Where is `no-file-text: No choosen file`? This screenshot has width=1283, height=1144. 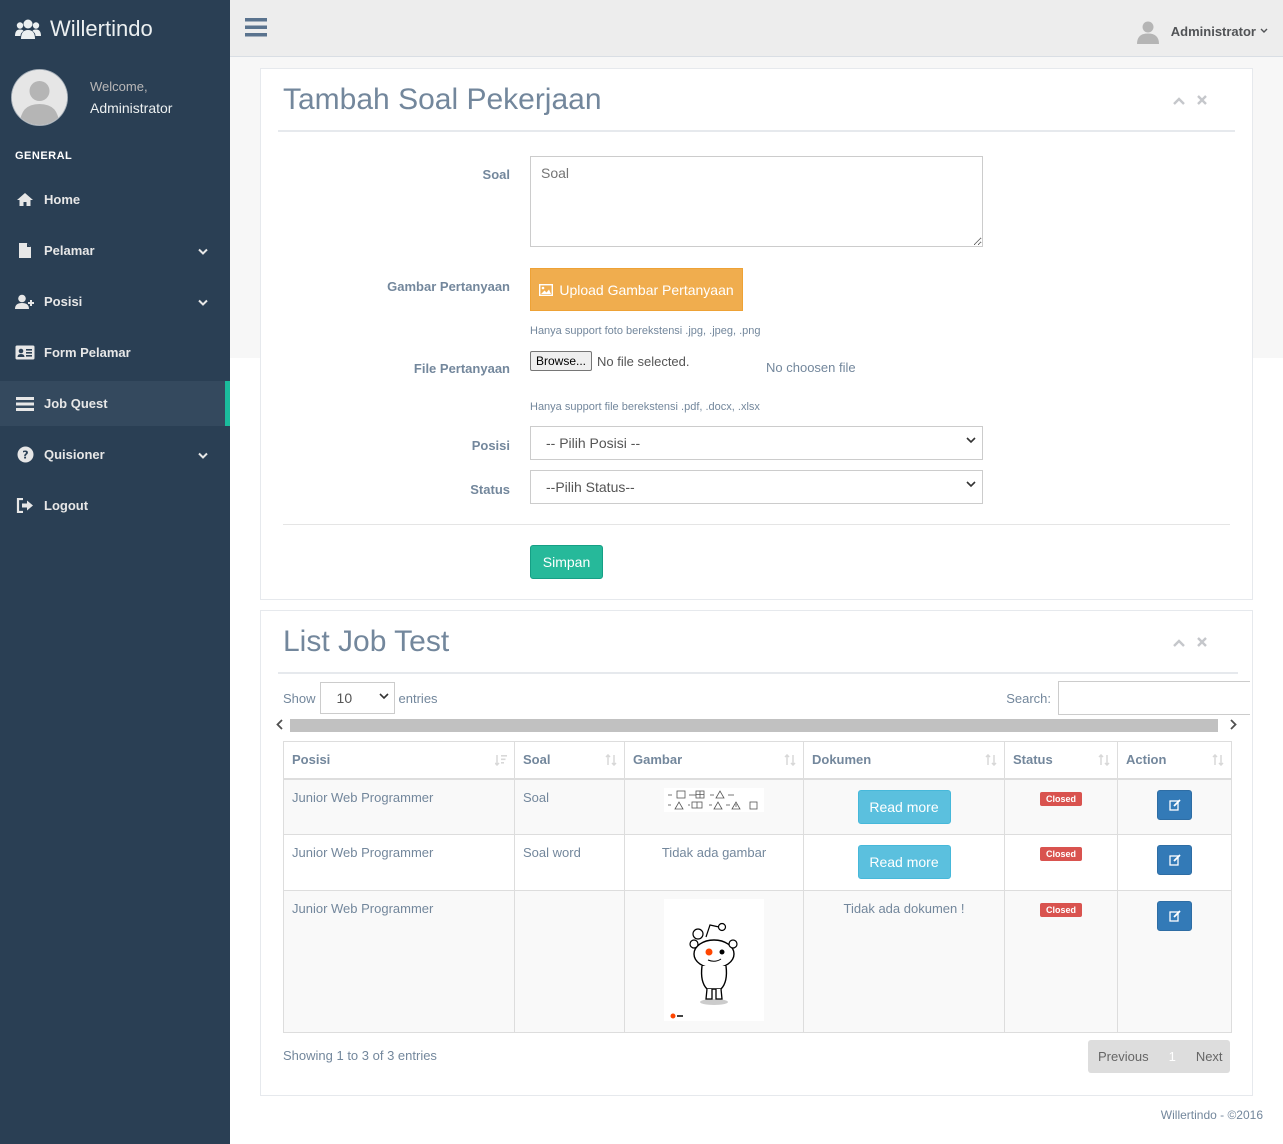
no-file-text: No choosen file is located at coordinates (811, 367).